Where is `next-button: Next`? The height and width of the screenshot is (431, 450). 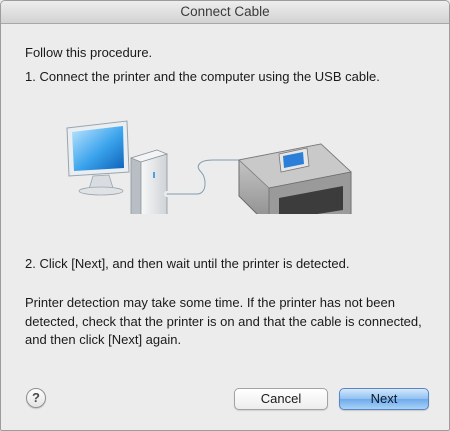
next-button: Next is located at coordinates (384, 399).